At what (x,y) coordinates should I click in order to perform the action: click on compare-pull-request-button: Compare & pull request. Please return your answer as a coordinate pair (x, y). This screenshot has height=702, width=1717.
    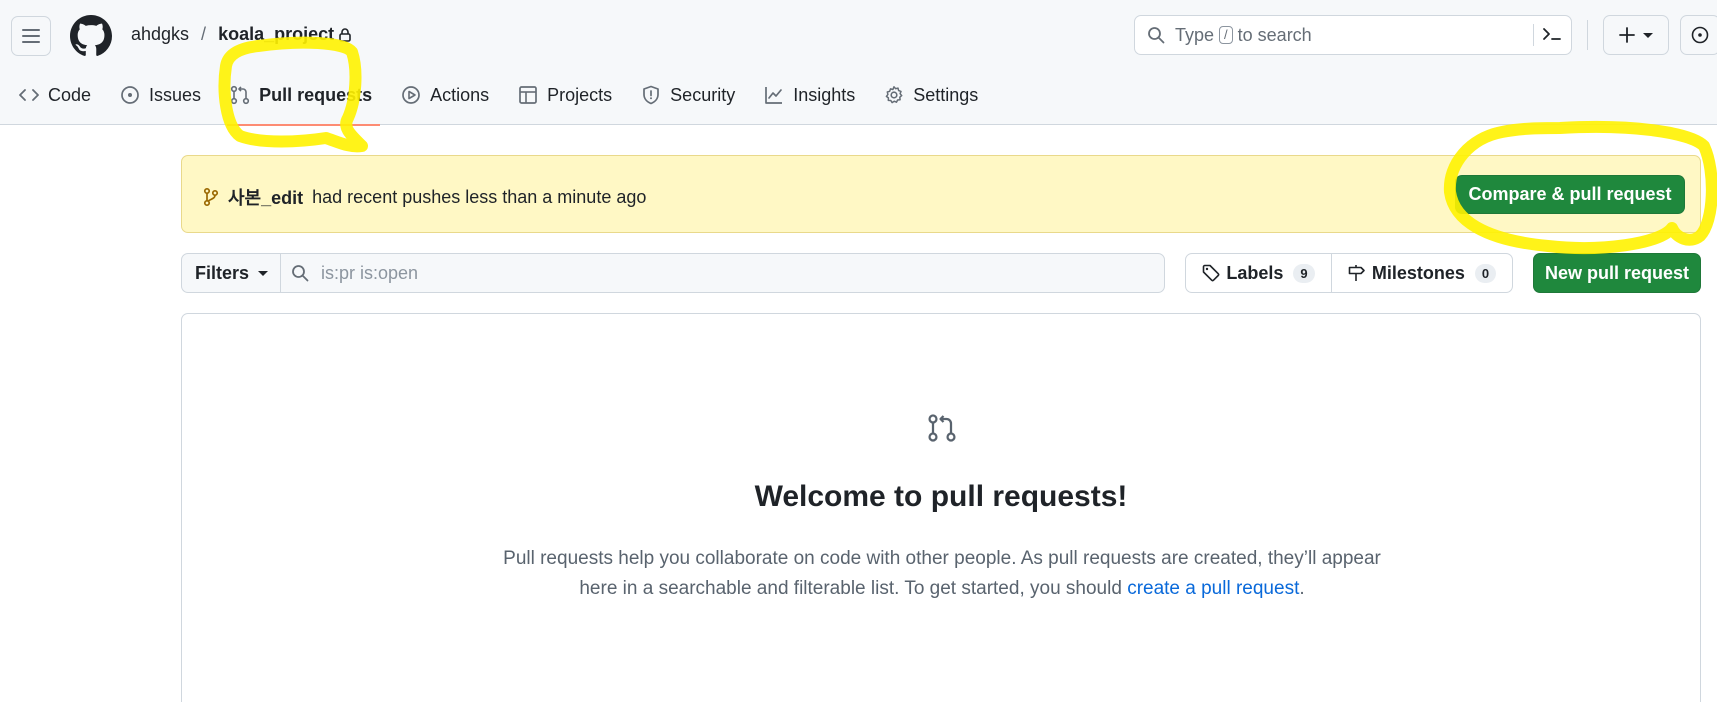
    Looking at the image, I should click on (1570, 194).